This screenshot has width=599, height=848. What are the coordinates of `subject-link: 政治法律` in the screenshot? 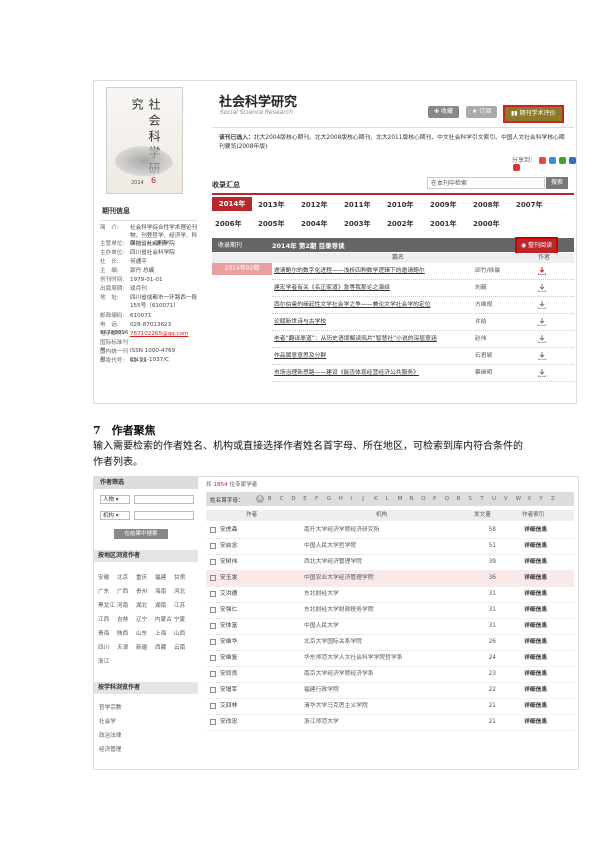 It's located at (110, 735).